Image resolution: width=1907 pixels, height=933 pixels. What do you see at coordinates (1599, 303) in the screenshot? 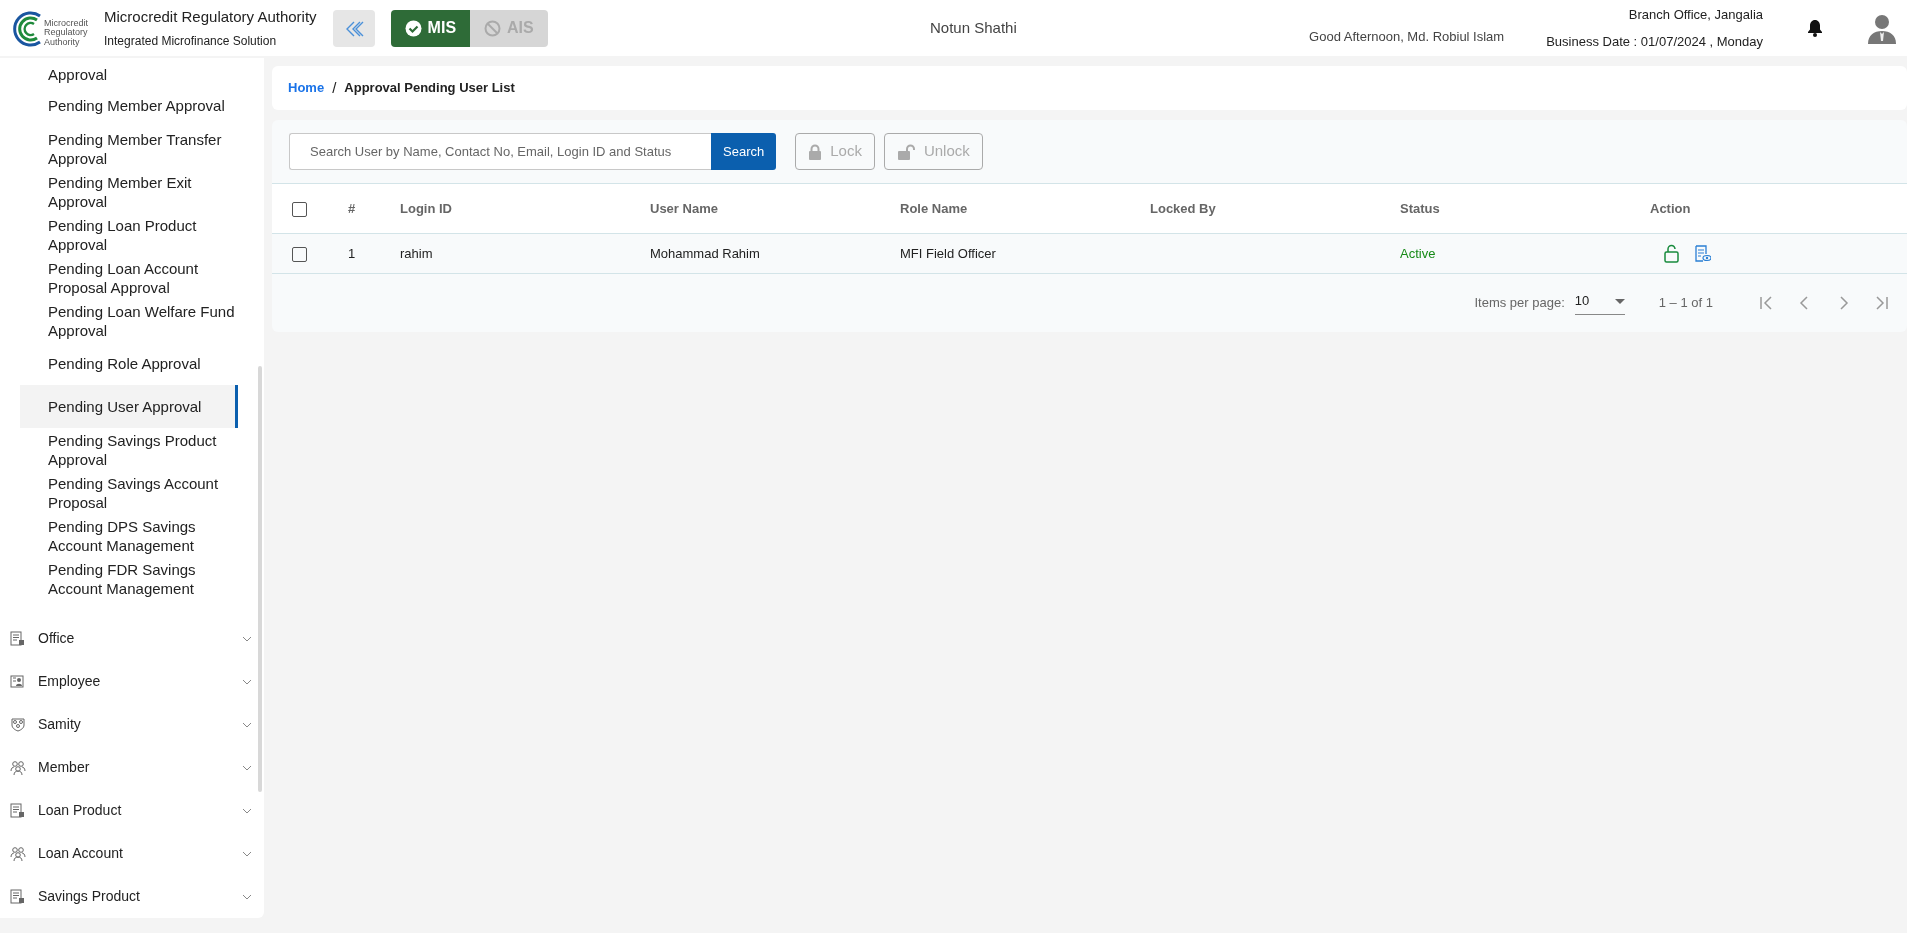
I see `page-size-select: 10` at bounding box center [1599, 303].